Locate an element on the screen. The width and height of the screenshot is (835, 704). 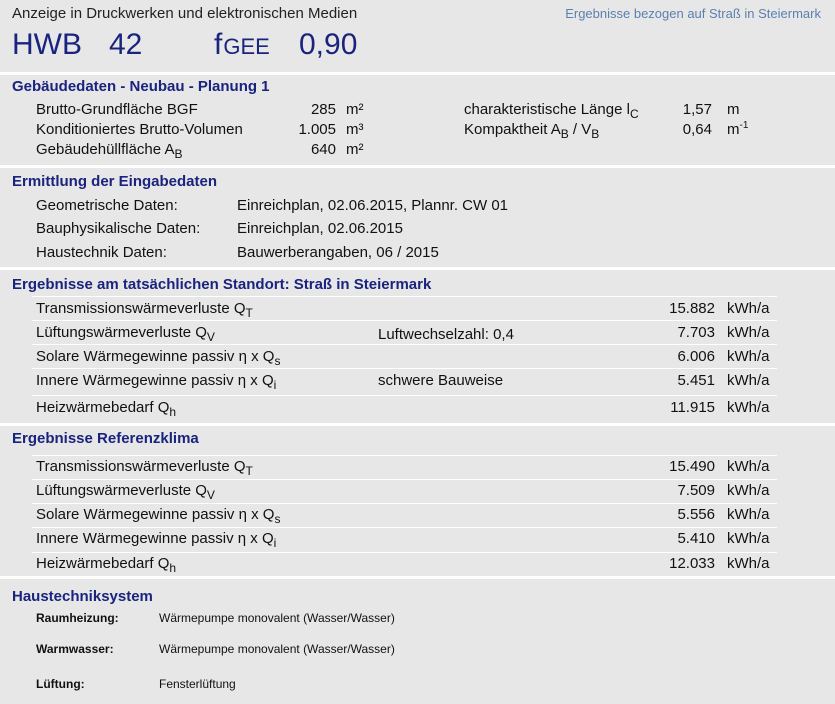
site-ventilation-unit: kWh/a is located at coordinates (748, 332).